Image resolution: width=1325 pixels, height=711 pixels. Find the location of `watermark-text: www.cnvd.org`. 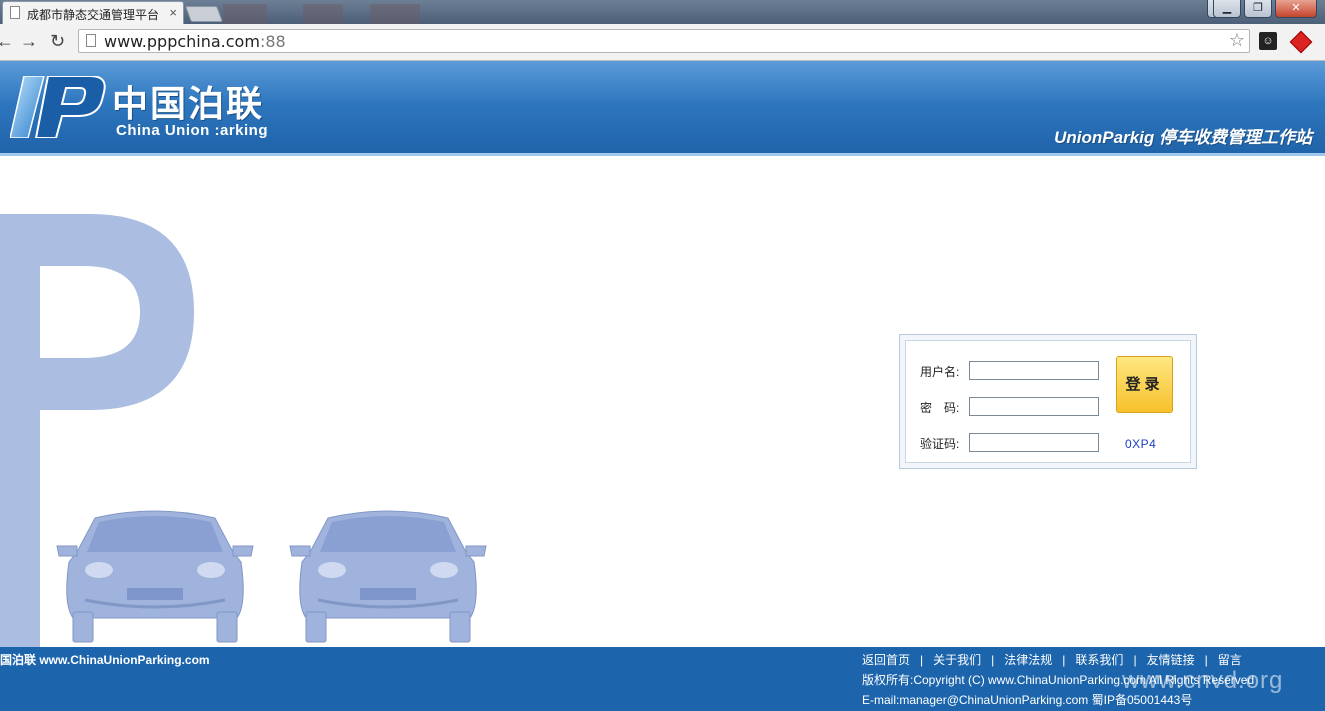

watermark-text: www.cnvd.org is located at coordinates (1203, 680).